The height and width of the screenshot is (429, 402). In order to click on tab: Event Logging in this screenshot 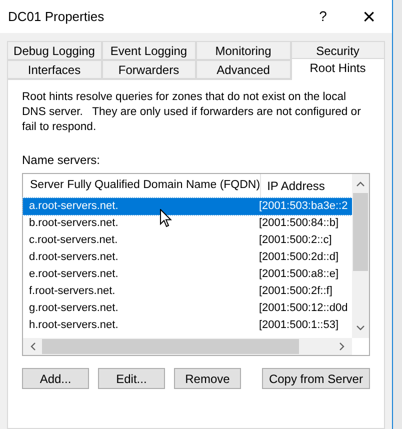, I will do `click(149, 50)`.